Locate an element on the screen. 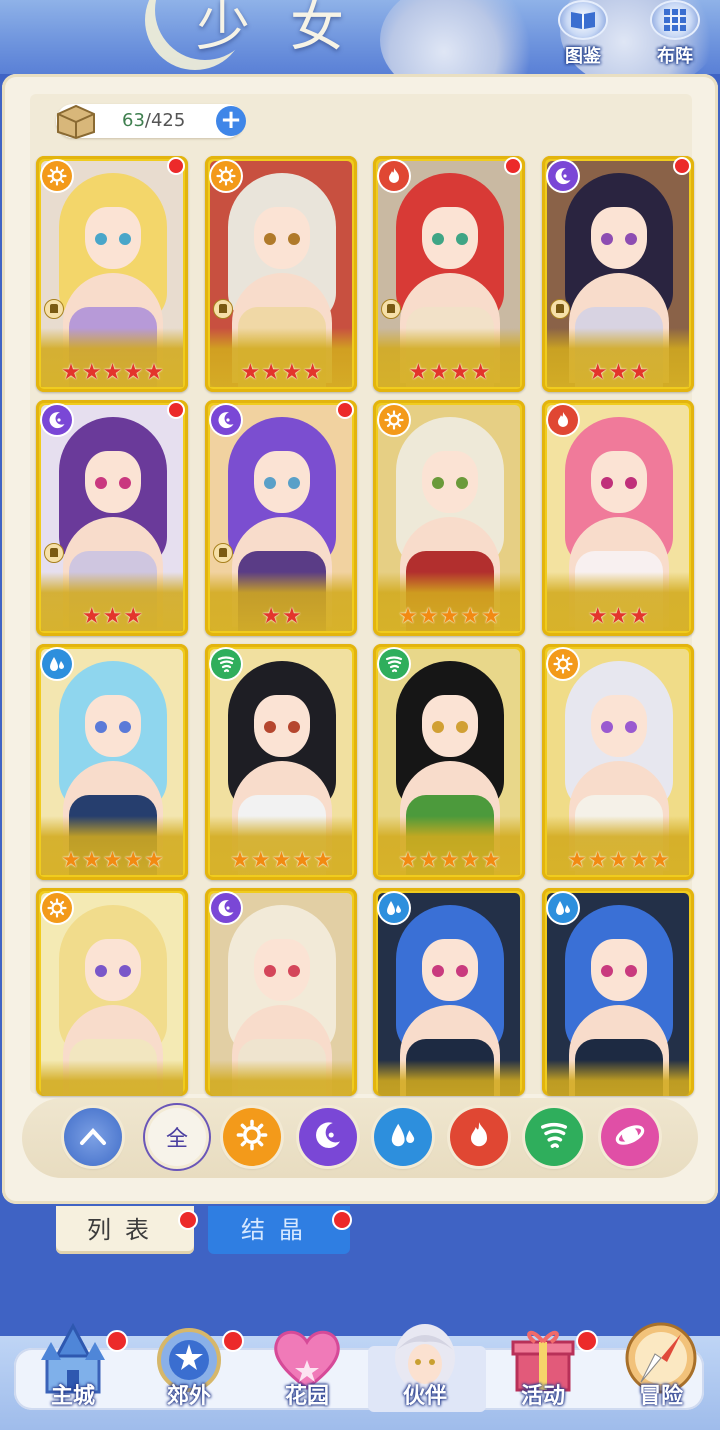 The image size is (720, 1430). tab-crystal-notification-dot is located at coordinates (342, 1220).